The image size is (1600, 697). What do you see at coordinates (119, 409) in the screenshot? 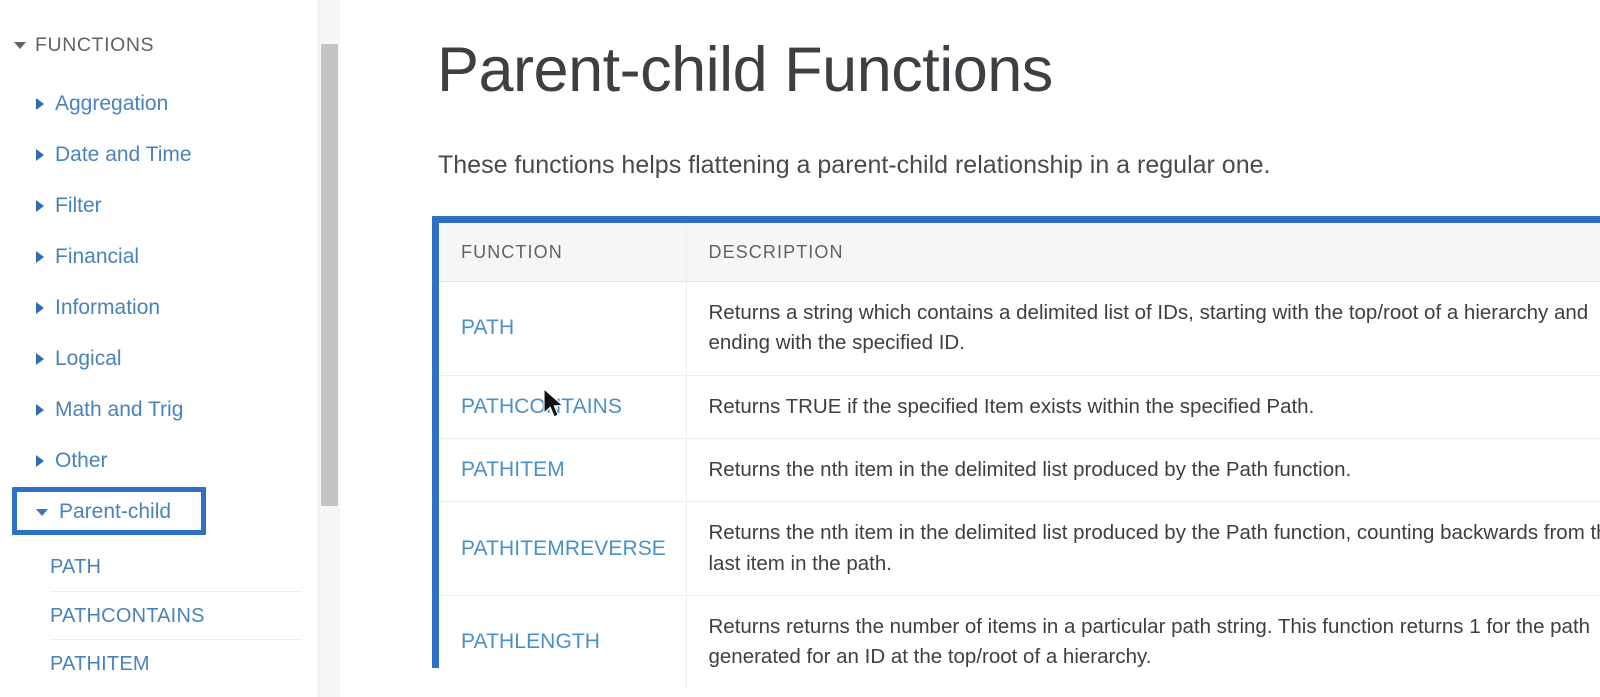
I see `sidebar-item-label: Math and Trig` at bounding box center [119, 409].